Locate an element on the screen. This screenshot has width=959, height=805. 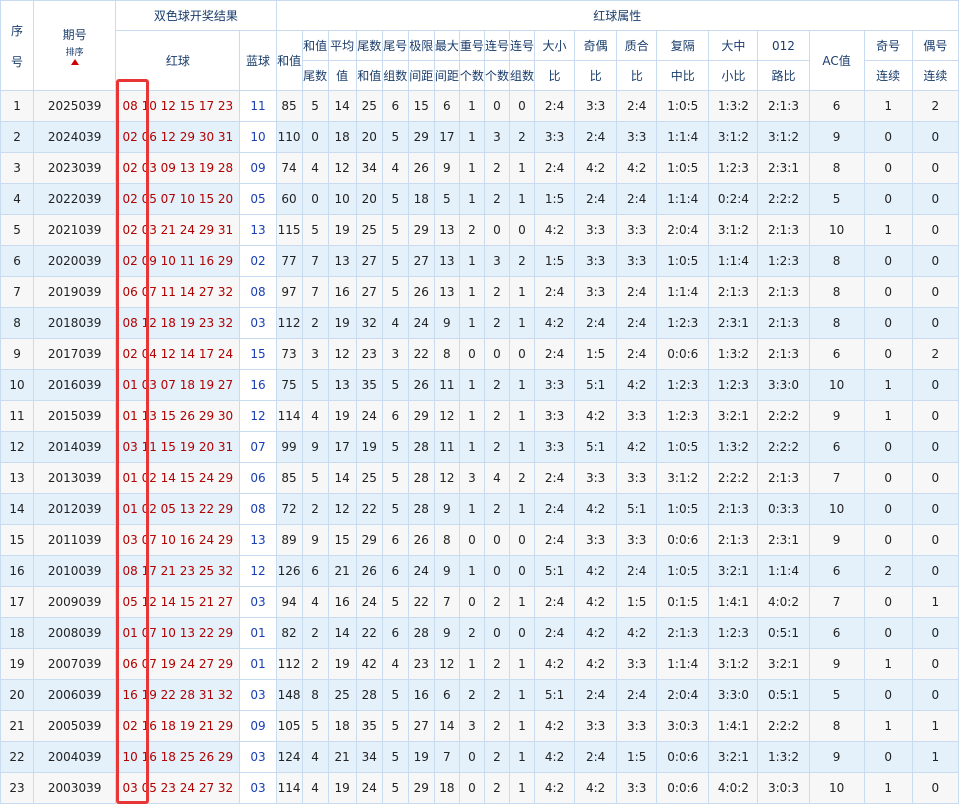
header-avg-1: 平均 is located at coordinates (342, 45).